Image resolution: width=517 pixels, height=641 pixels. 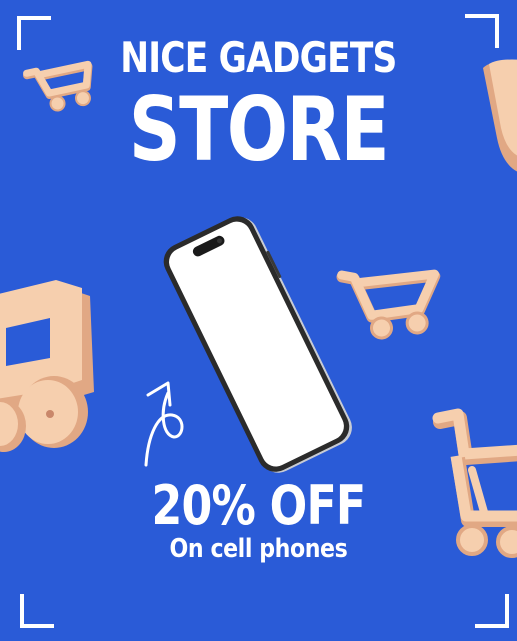 I want to click on smartphone-icon, so click(x=257, y=344).